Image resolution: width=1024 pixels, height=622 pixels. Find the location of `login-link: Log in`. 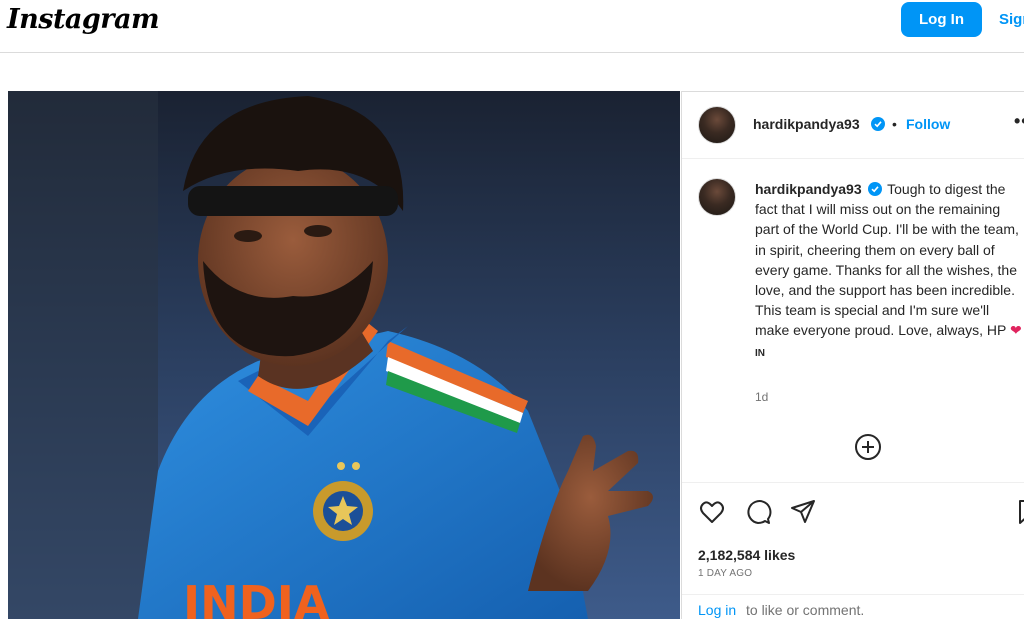

login-link: Log in is located at coordinates (717, 610).